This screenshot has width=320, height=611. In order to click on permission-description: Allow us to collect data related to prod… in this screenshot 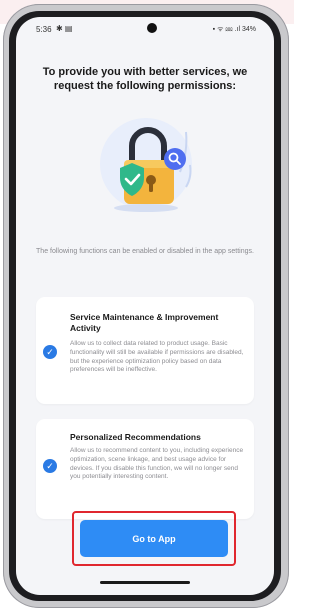, I will do `click(157, 357)`.